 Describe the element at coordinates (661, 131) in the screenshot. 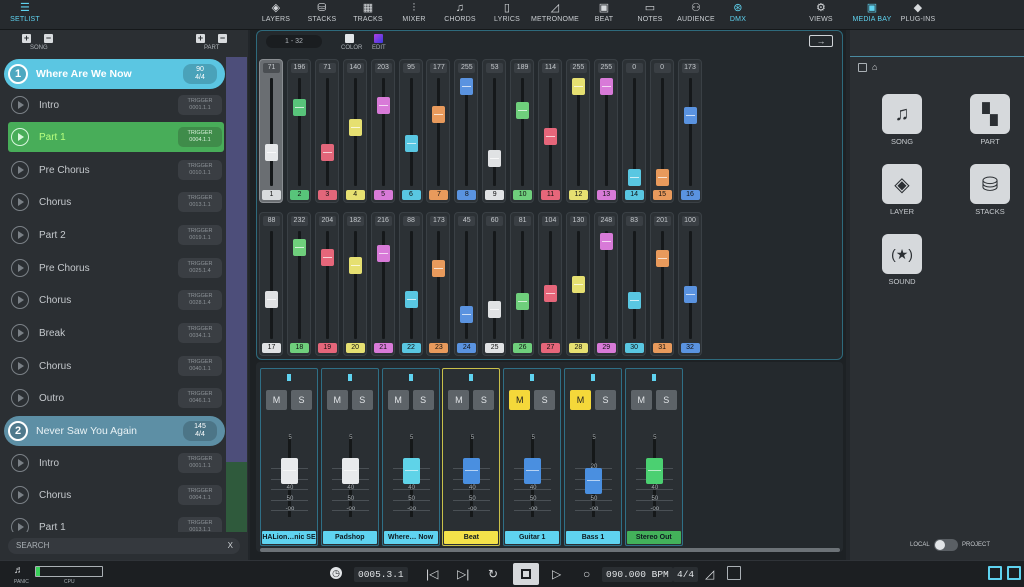

I see `dmx-channel: 0 15` at that location.